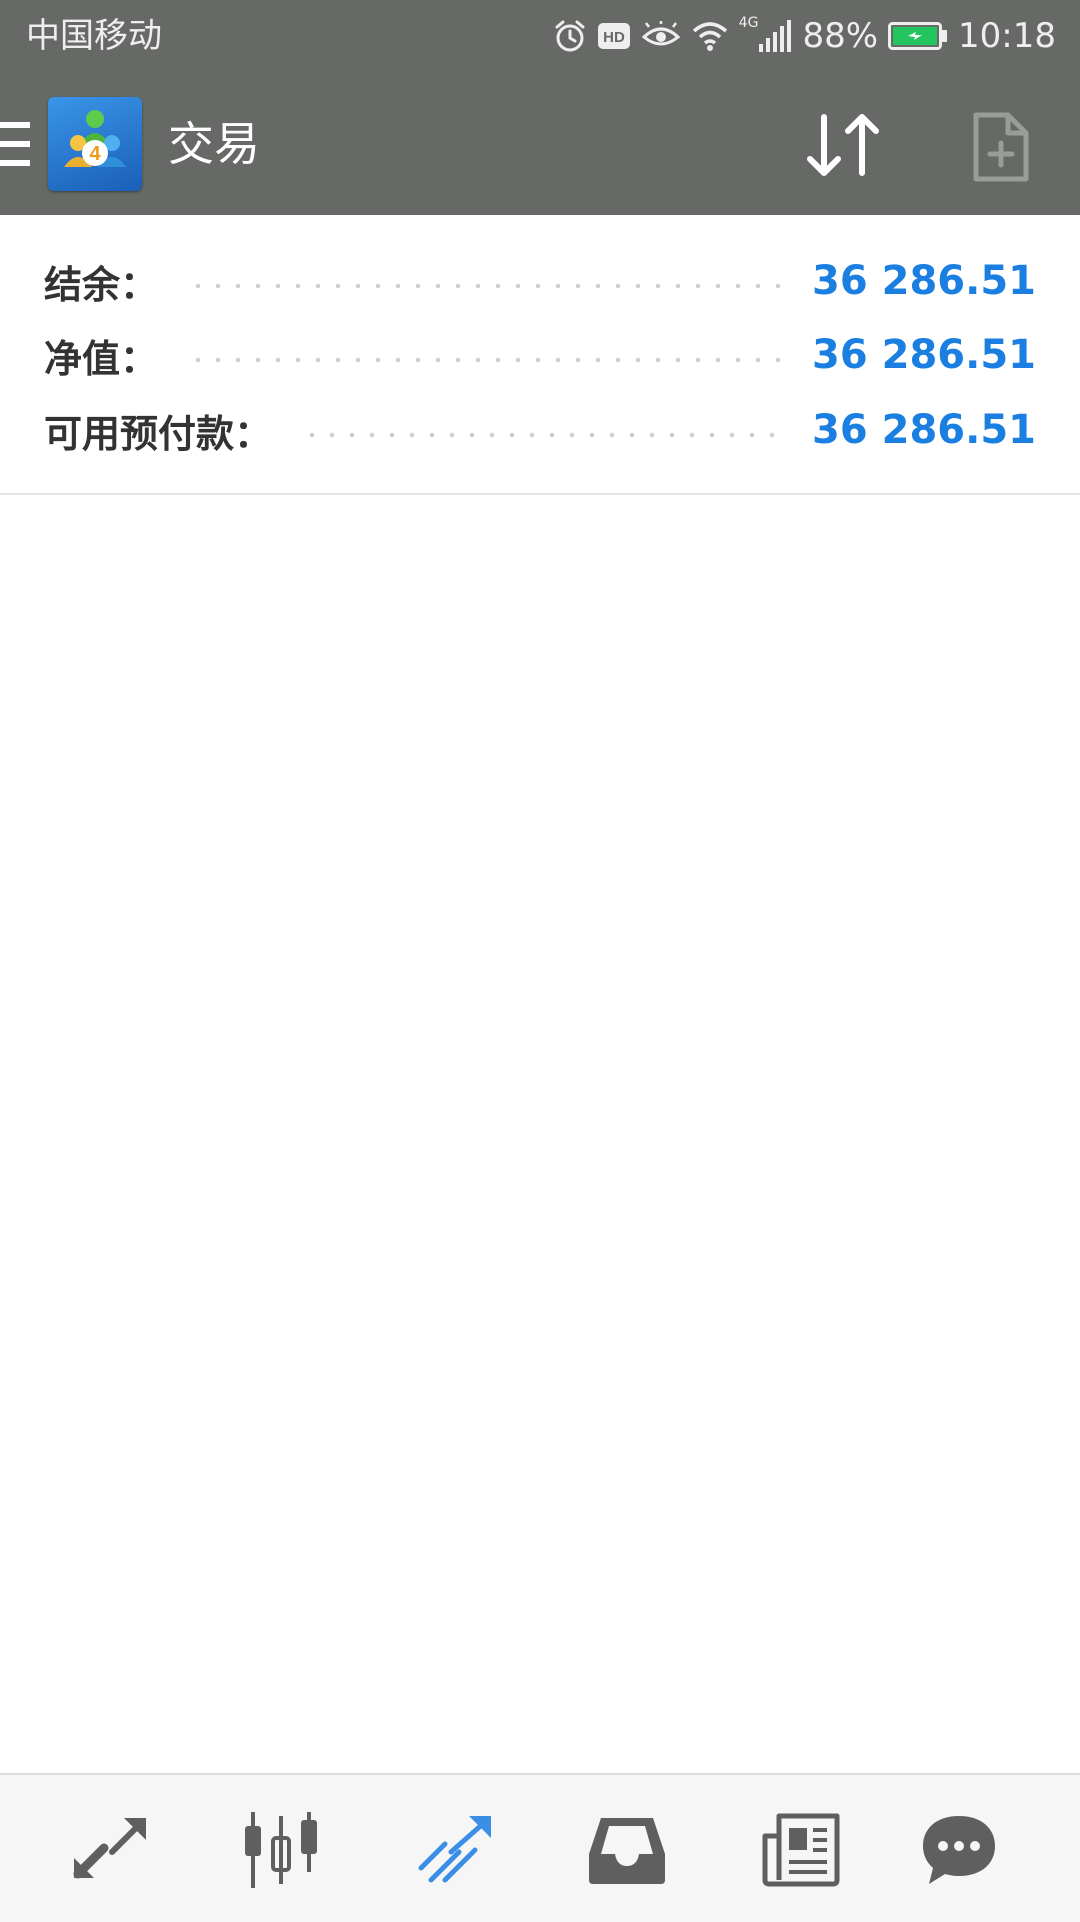 The image size is (1080, 1922). I want to click on eye-icon, so click(661, 36).